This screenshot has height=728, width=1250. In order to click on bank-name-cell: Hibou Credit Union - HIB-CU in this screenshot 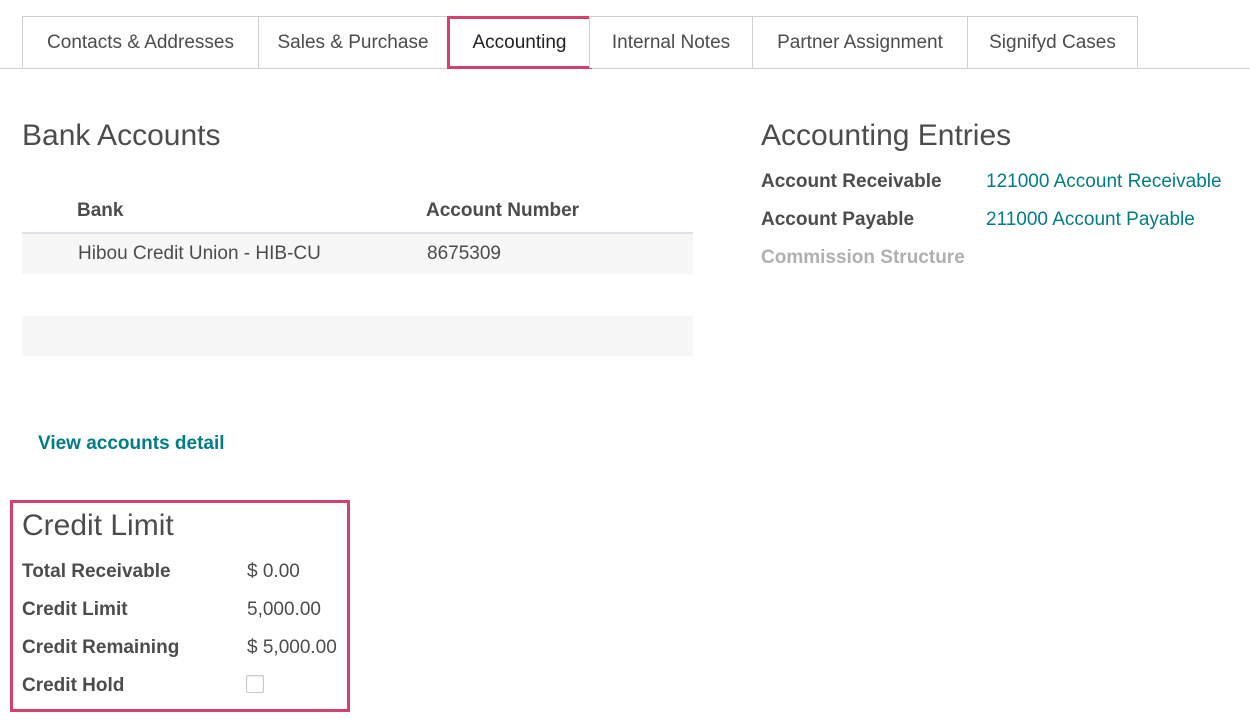, I will do `click(199, 253)`.